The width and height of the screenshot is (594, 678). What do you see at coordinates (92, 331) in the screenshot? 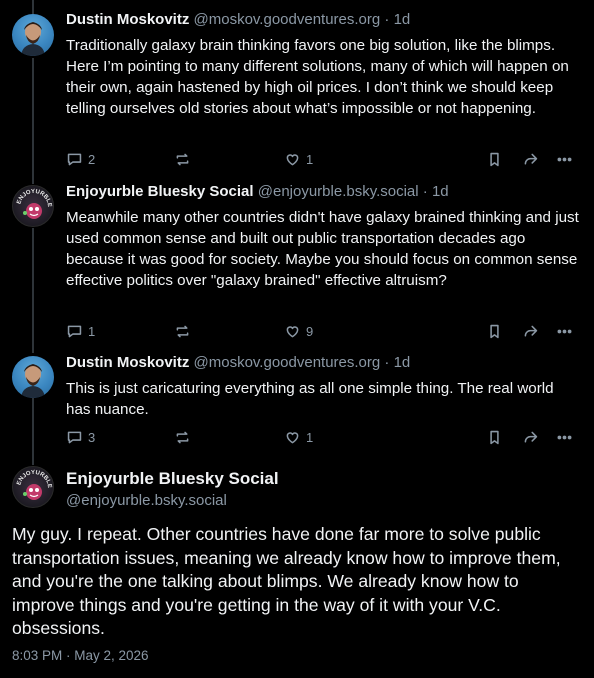
I see `reply-count: 1` at bounding box center [92, 331].